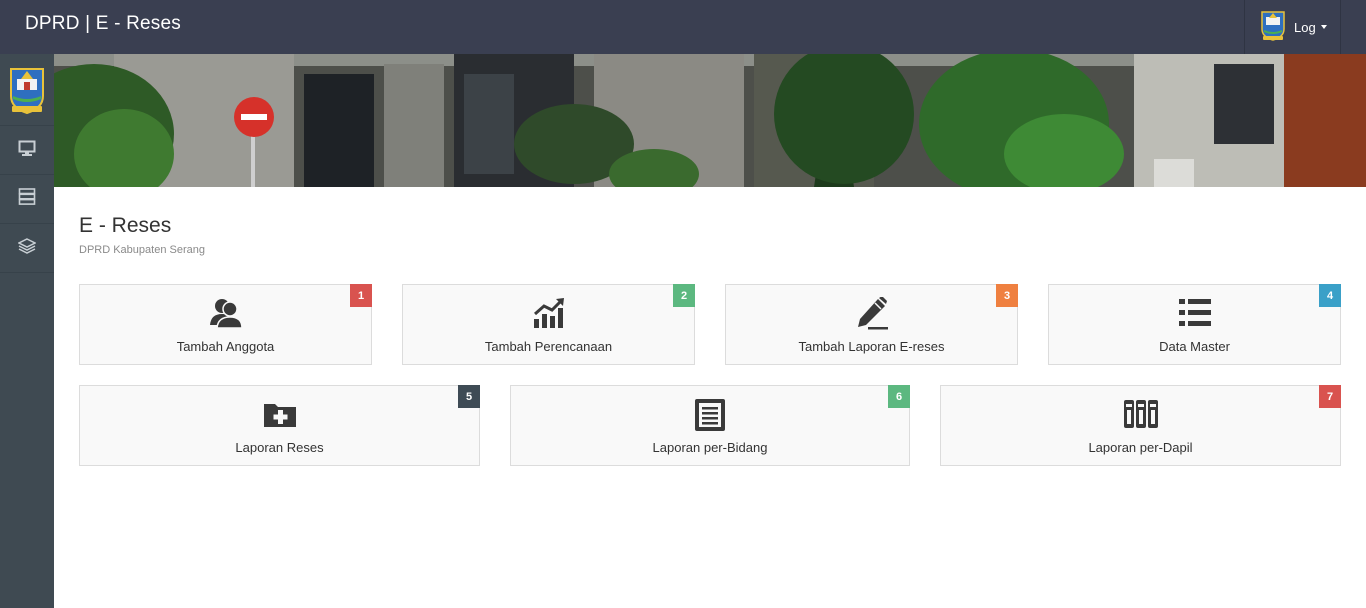  Describe the element at coordinates (1273, 27) in the screenshot. I see `user-avatar-logo` at that location.